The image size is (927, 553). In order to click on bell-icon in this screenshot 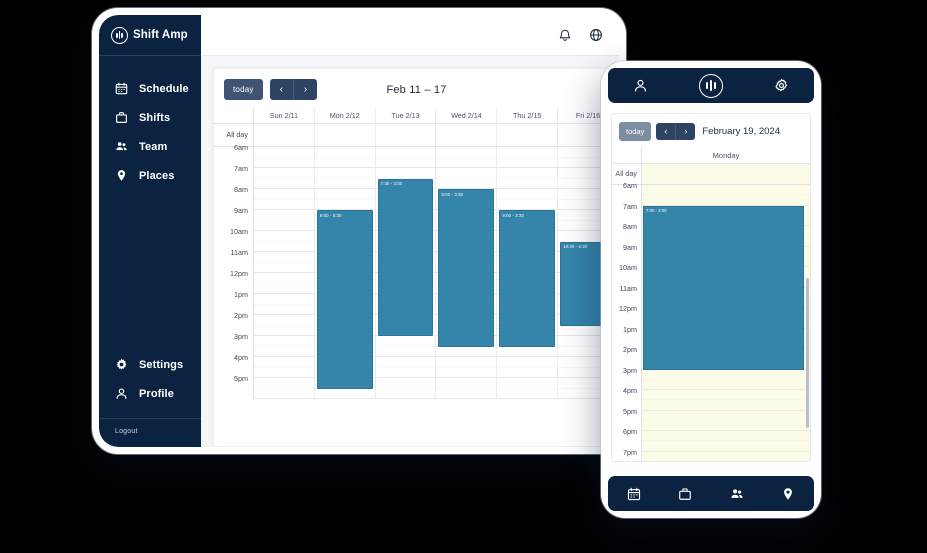, I will do `click(565, 35)`.